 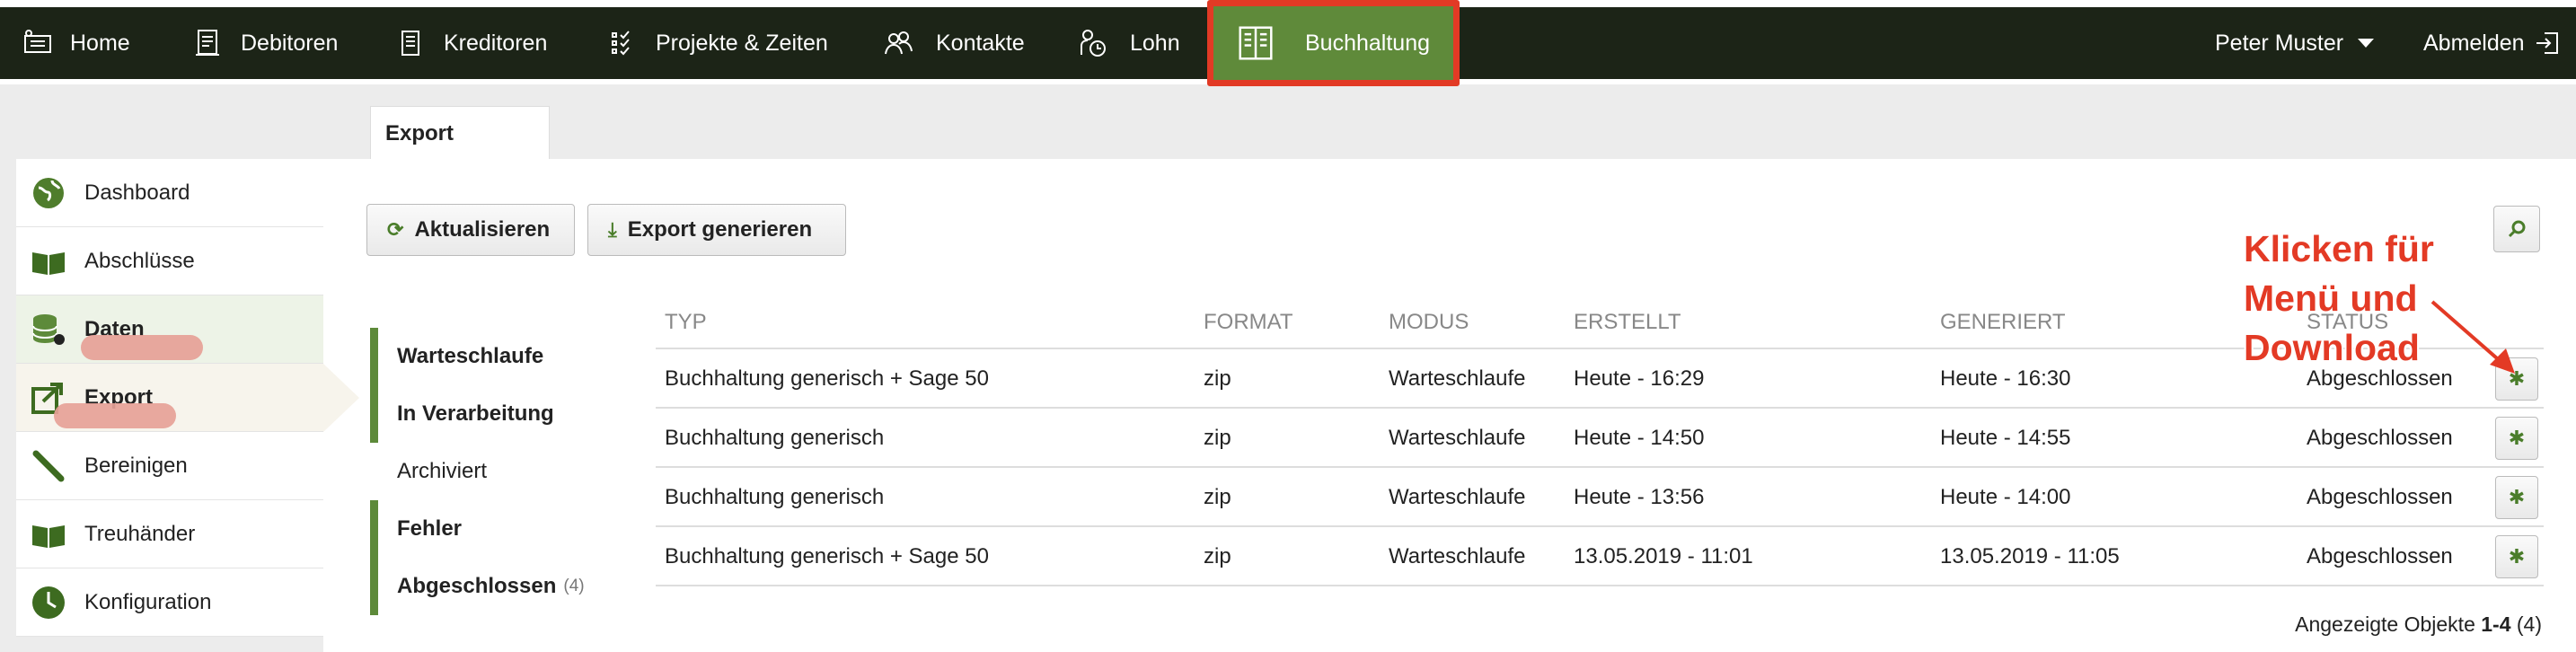 I want to click on column-header-modus: MODUS, so click(x=1429, y=322).